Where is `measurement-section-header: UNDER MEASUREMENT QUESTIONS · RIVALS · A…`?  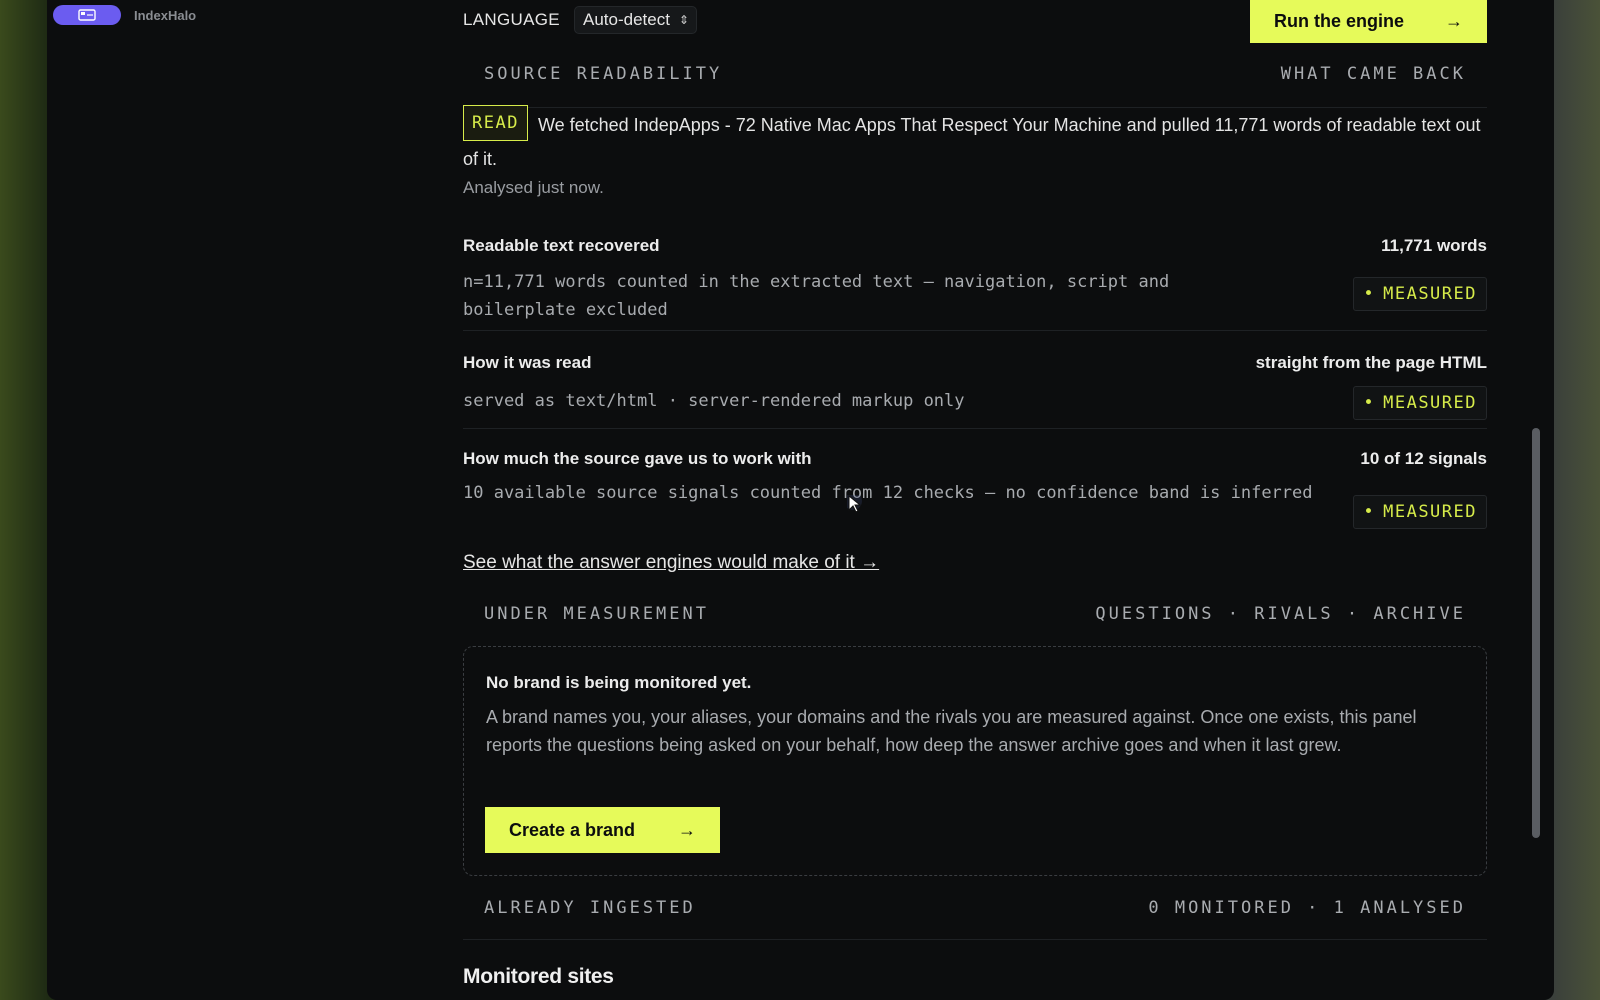 measurement-section-header: UNDER MEASUREMENT QUESTIONS · RIVALS · A… is located at coordinates (975, 612).